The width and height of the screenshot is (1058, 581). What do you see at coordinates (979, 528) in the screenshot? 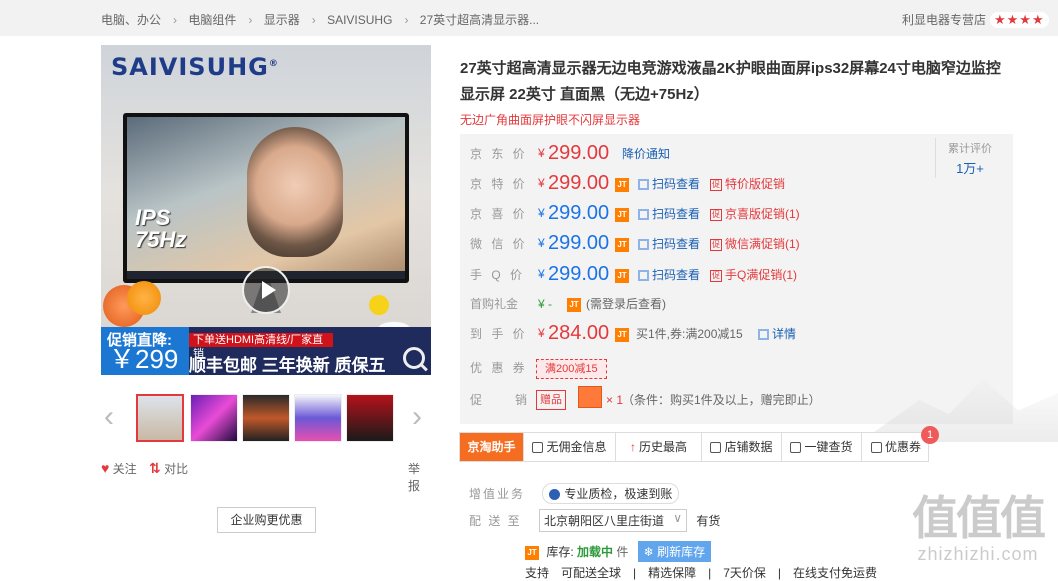
I see `site-watermark: 值值值 zhizhizhi.com` at bounding box center [979, 528].